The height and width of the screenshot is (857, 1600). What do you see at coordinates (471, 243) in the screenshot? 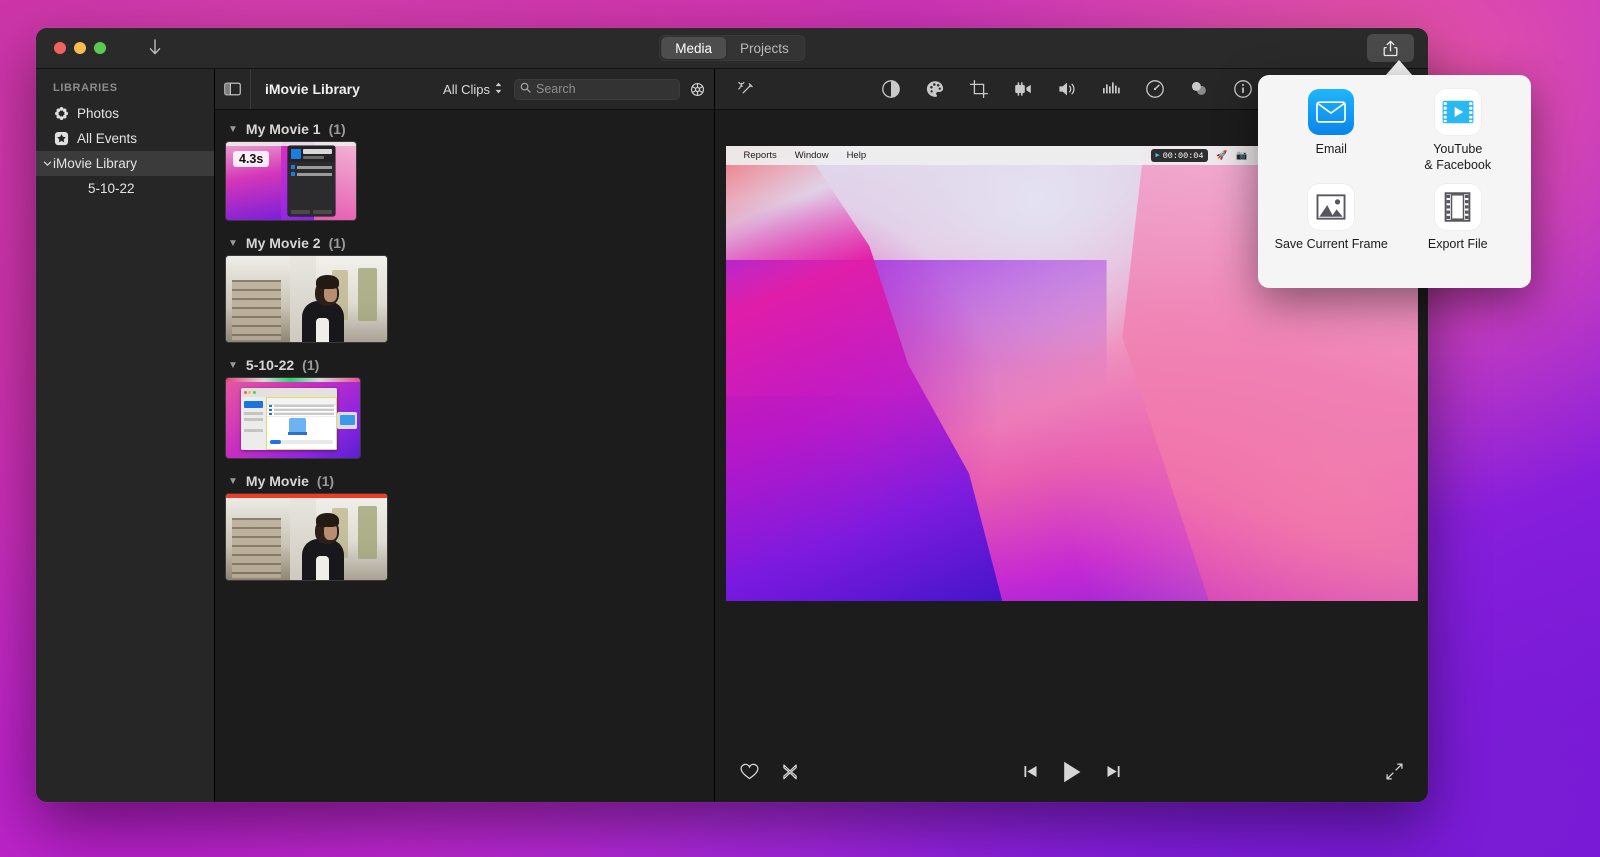
I see `clip-group-header: ▼ My Movie 2 (1)` at bounding box center [471, 243].